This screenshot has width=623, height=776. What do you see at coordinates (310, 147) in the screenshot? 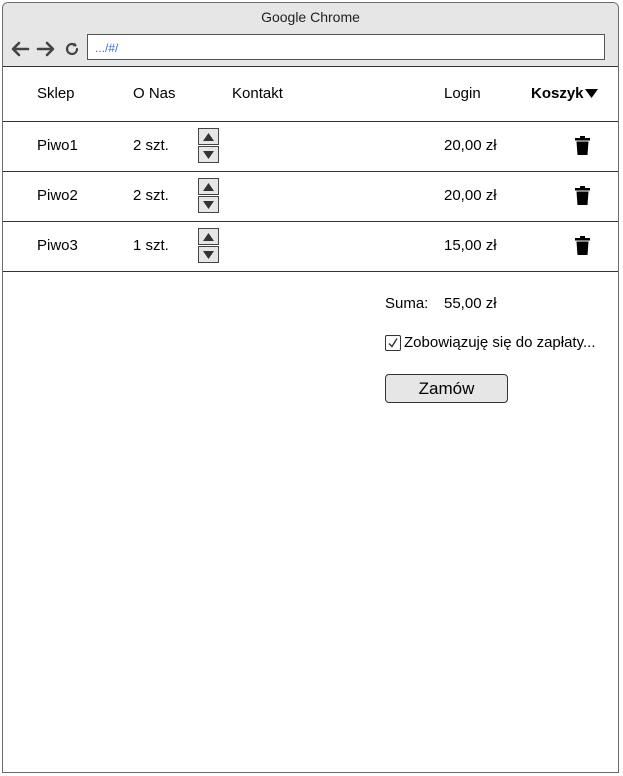
I see `cart-row: Piwo1 2 szt. 20,00 zł` at bounding box center [310, 147].